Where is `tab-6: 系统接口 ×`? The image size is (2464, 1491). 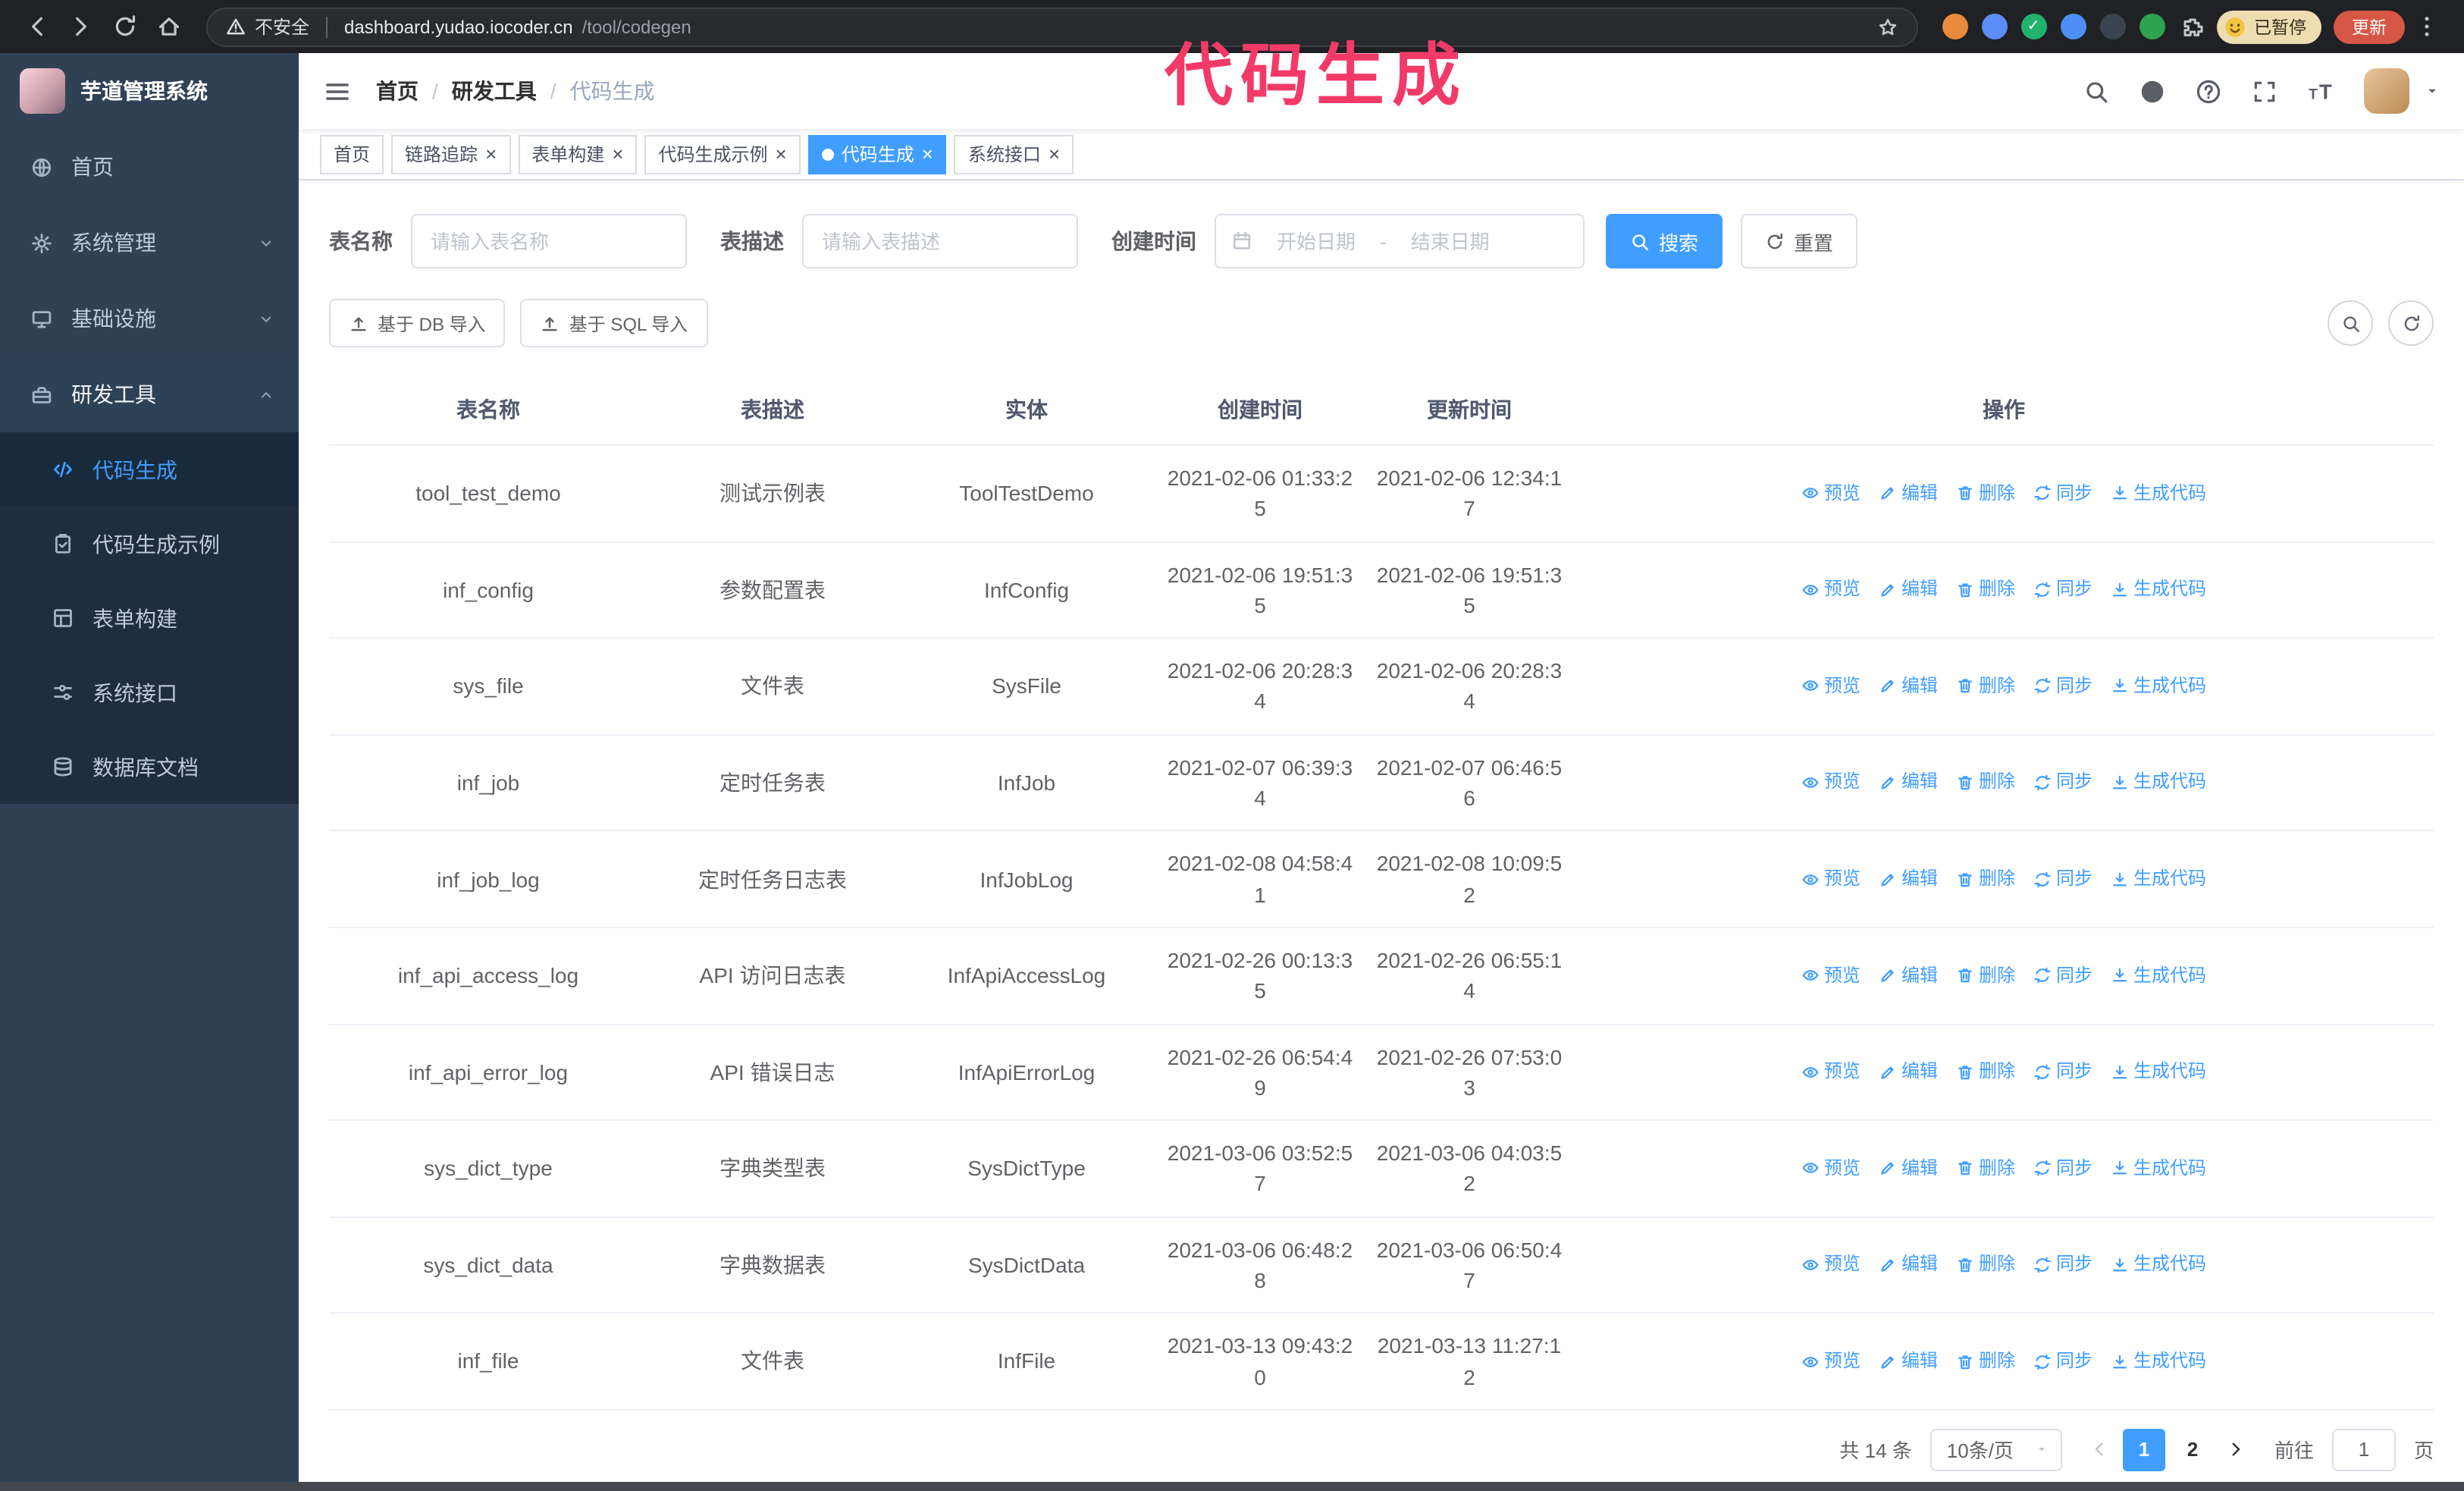
tab-6: 系统接口 × is located at coordinates (1014, 154).